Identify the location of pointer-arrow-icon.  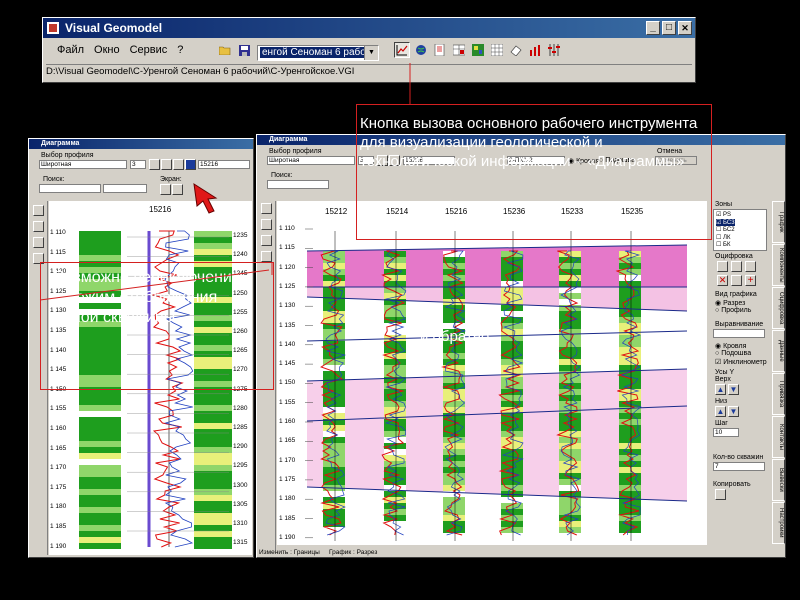
(205, 198).